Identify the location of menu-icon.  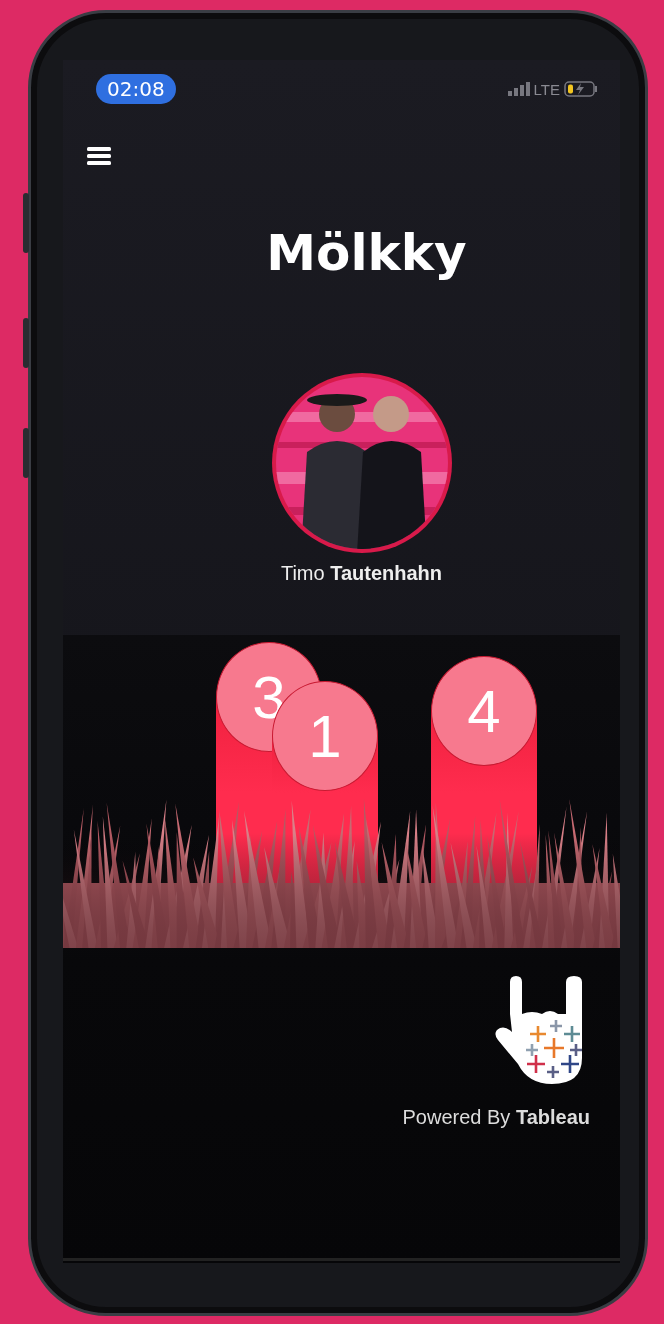
(99, 156).